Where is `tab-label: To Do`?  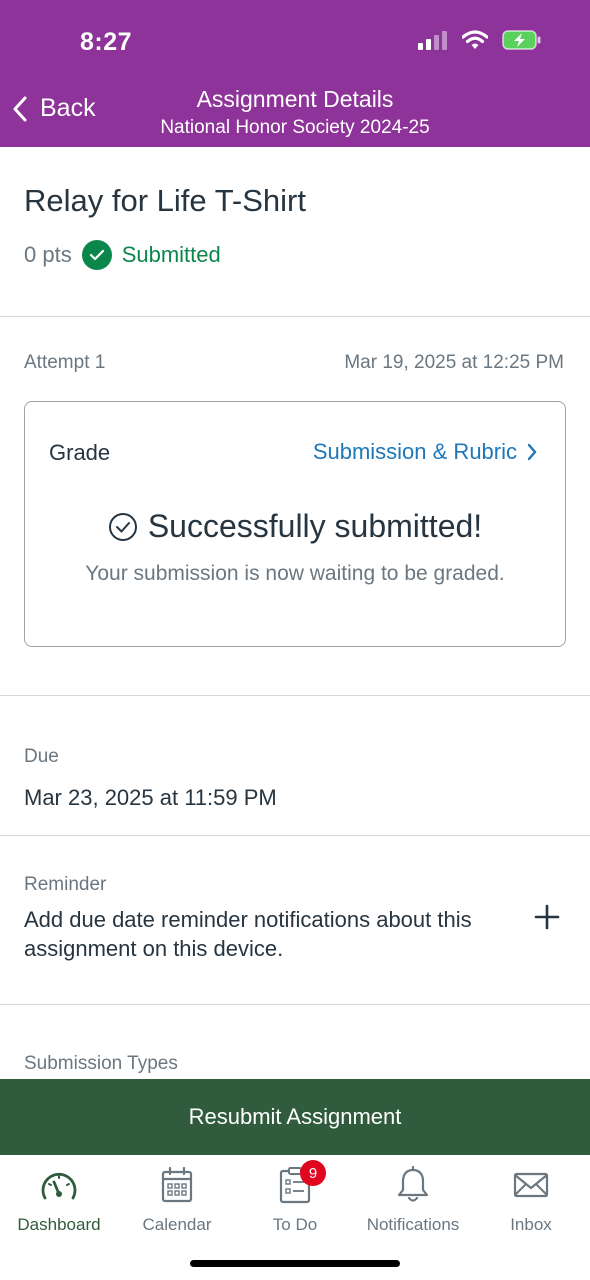 tab-label: To Do is located at coordinates (295, 1224).